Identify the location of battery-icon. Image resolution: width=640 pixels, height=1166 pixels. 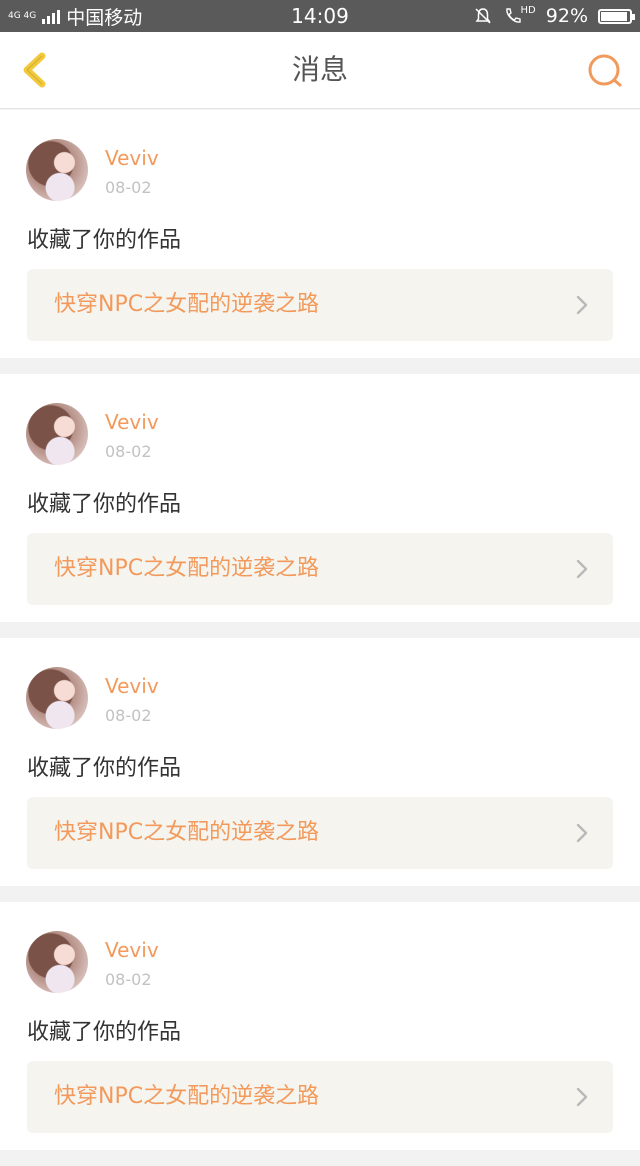
(616, 16).